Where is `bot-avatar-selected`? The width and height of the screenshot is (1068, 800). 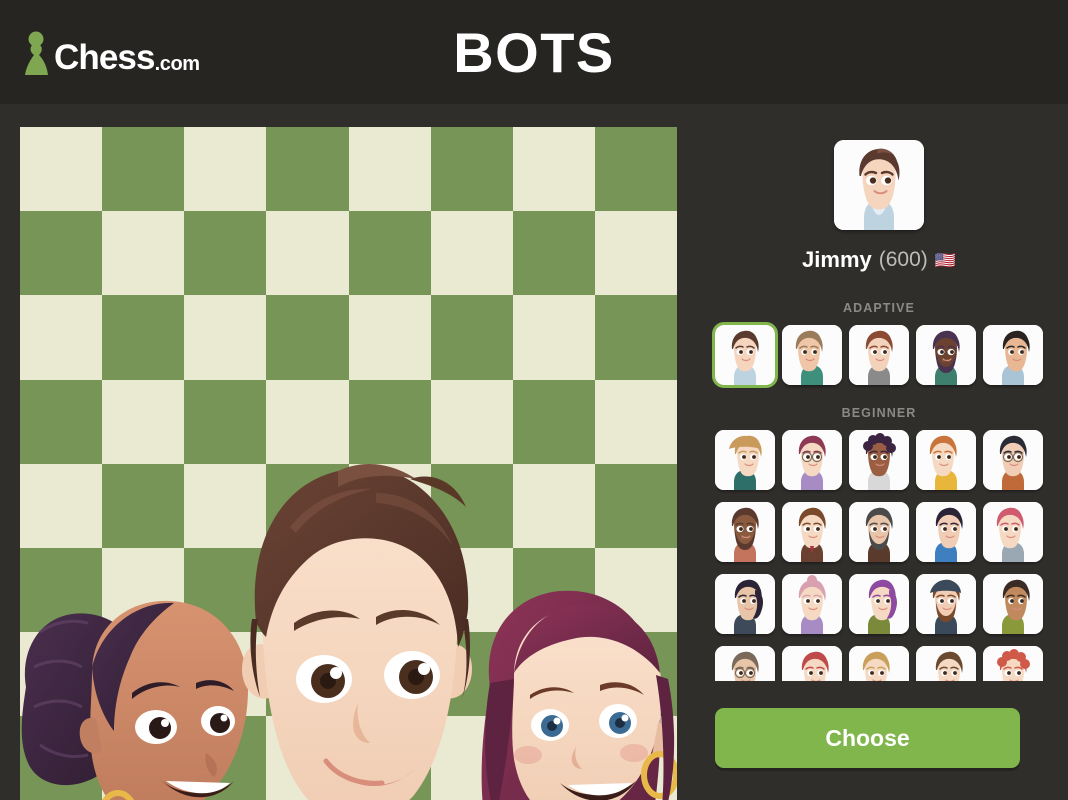
bot-avatar-selected is located at coordinates (745, 355).